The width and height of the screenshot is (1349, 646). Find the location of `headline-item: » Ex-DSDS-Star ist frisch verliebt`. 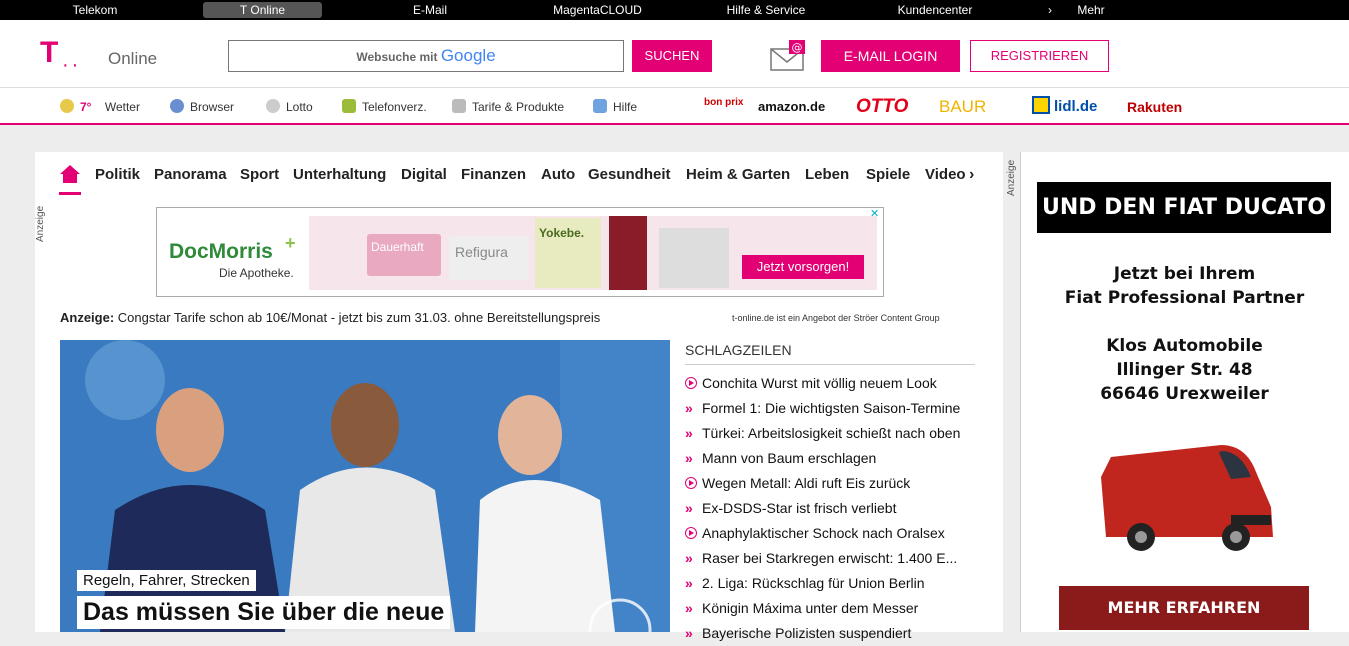

headline-item: » Ex-DSDS-Star ist frisch verliebt is located at coordinates (830, 508).